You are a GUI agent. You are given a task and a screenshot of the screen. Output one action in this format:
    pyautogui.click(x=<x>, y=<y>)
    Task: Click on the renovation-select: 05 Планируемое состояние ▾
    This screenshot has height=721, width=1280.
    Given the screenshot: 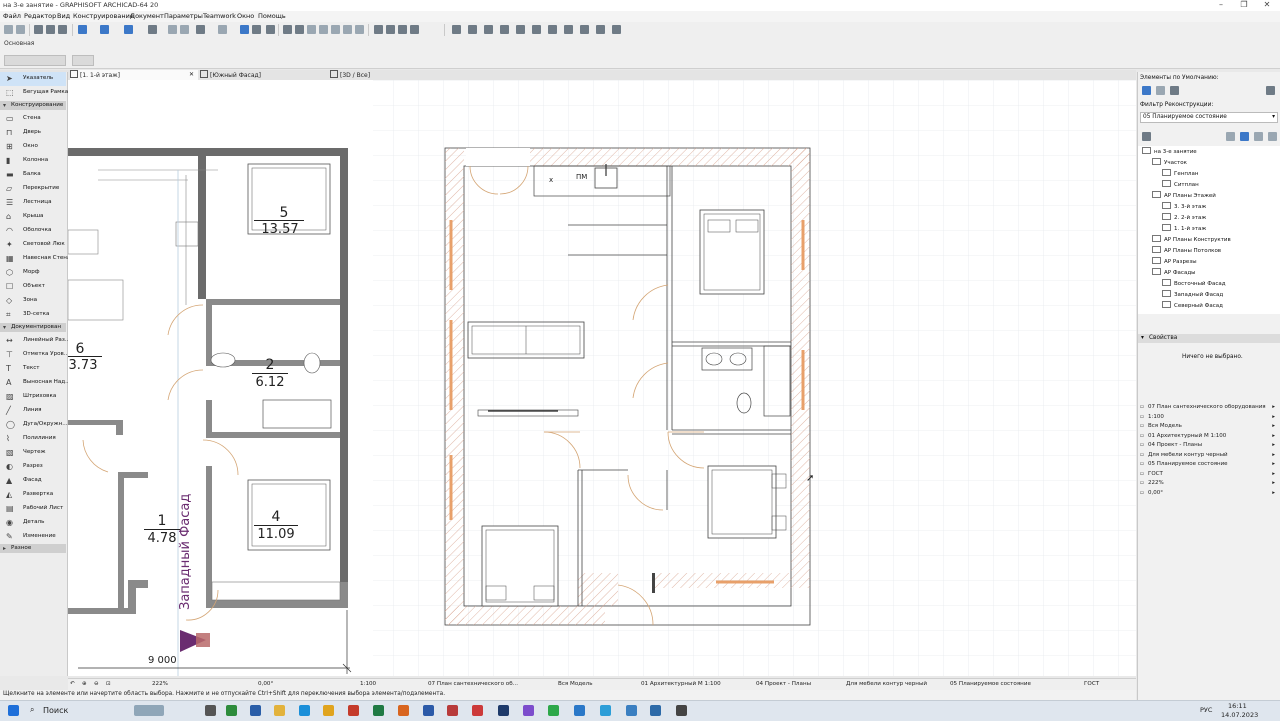 What is the action you would take?
    pyautogui.click(x=1209, y=117)
    